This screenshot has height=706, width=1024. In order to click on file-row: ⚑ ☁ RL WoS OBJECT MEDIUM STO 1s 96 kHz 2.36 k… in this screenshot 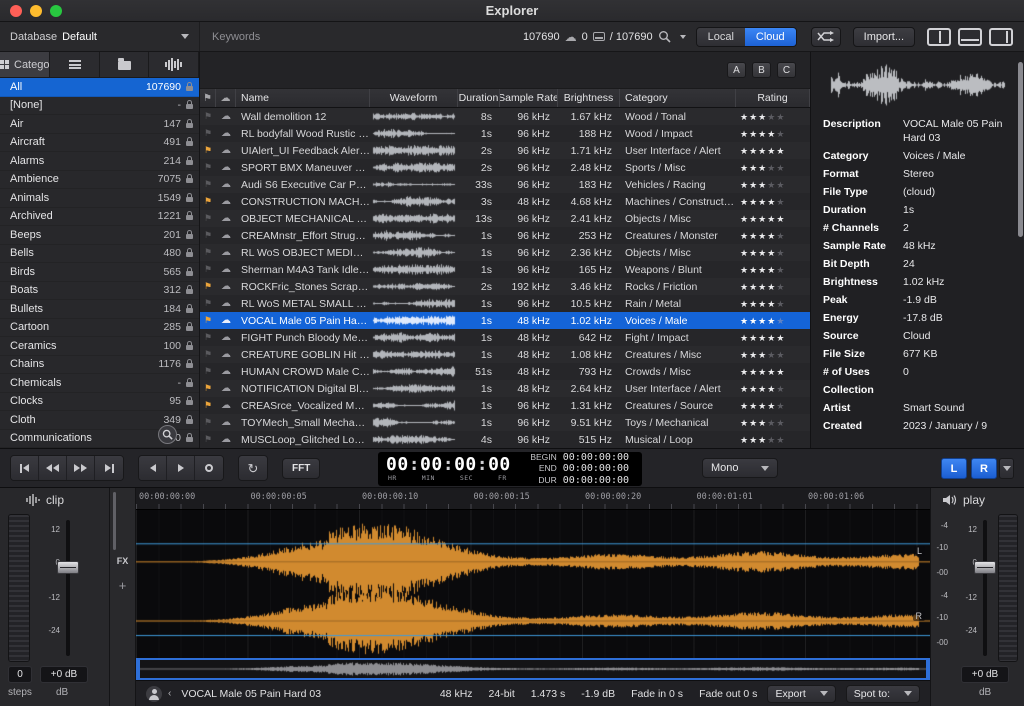, I will do `click(505, 252)`.